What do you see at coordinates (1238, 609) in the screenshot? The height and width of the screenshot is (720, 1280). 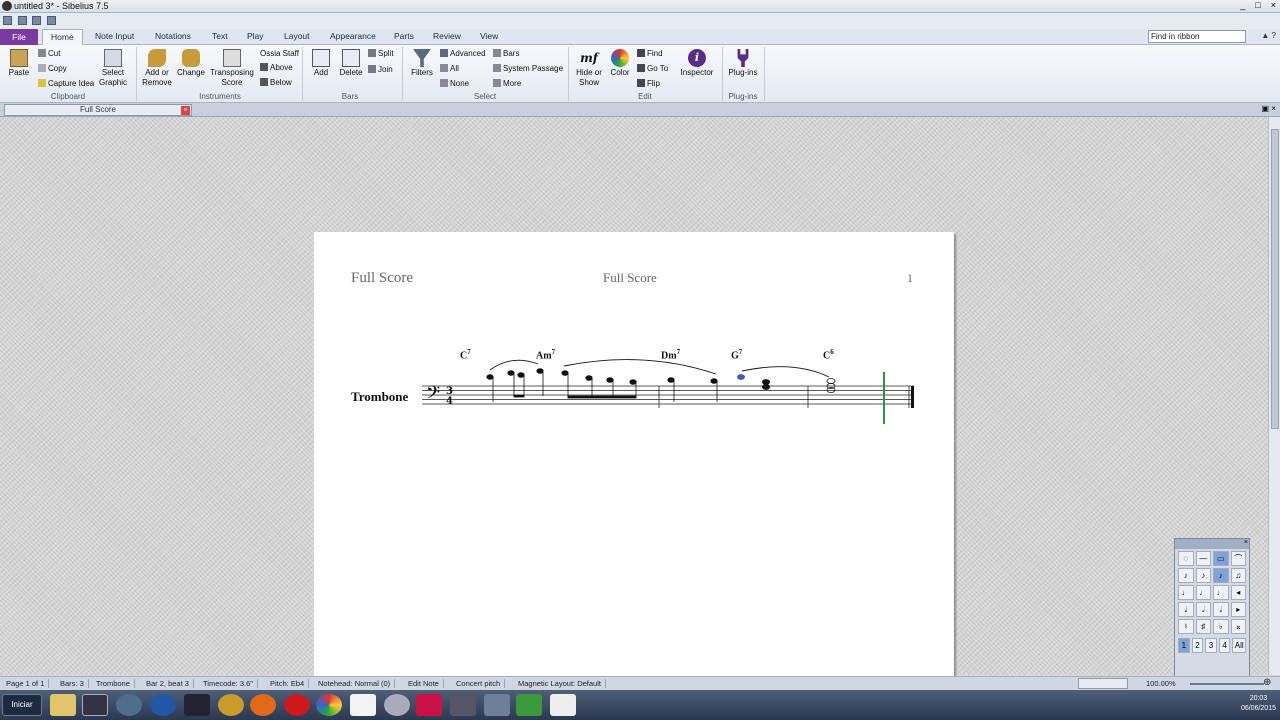 I see `keypad-key: ▸` at bounding box center [1238, 609].